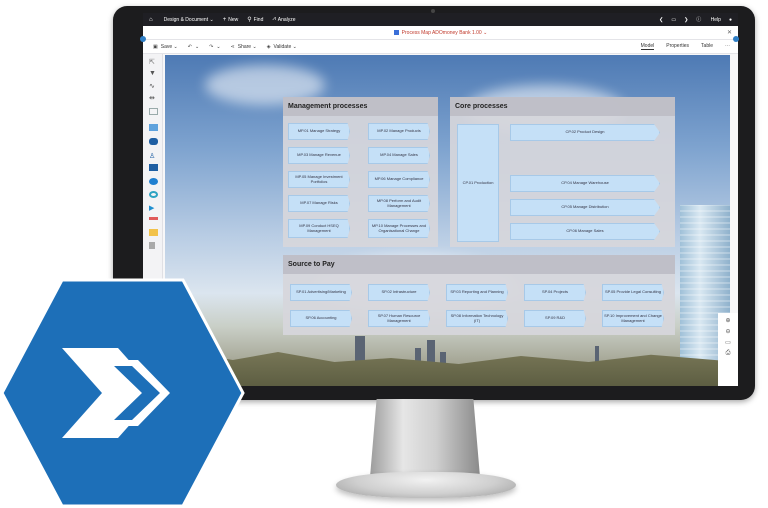 The height and width of the screenshot is (508, 768). I want to click on more-icon: ⋯, so click(727, 46).